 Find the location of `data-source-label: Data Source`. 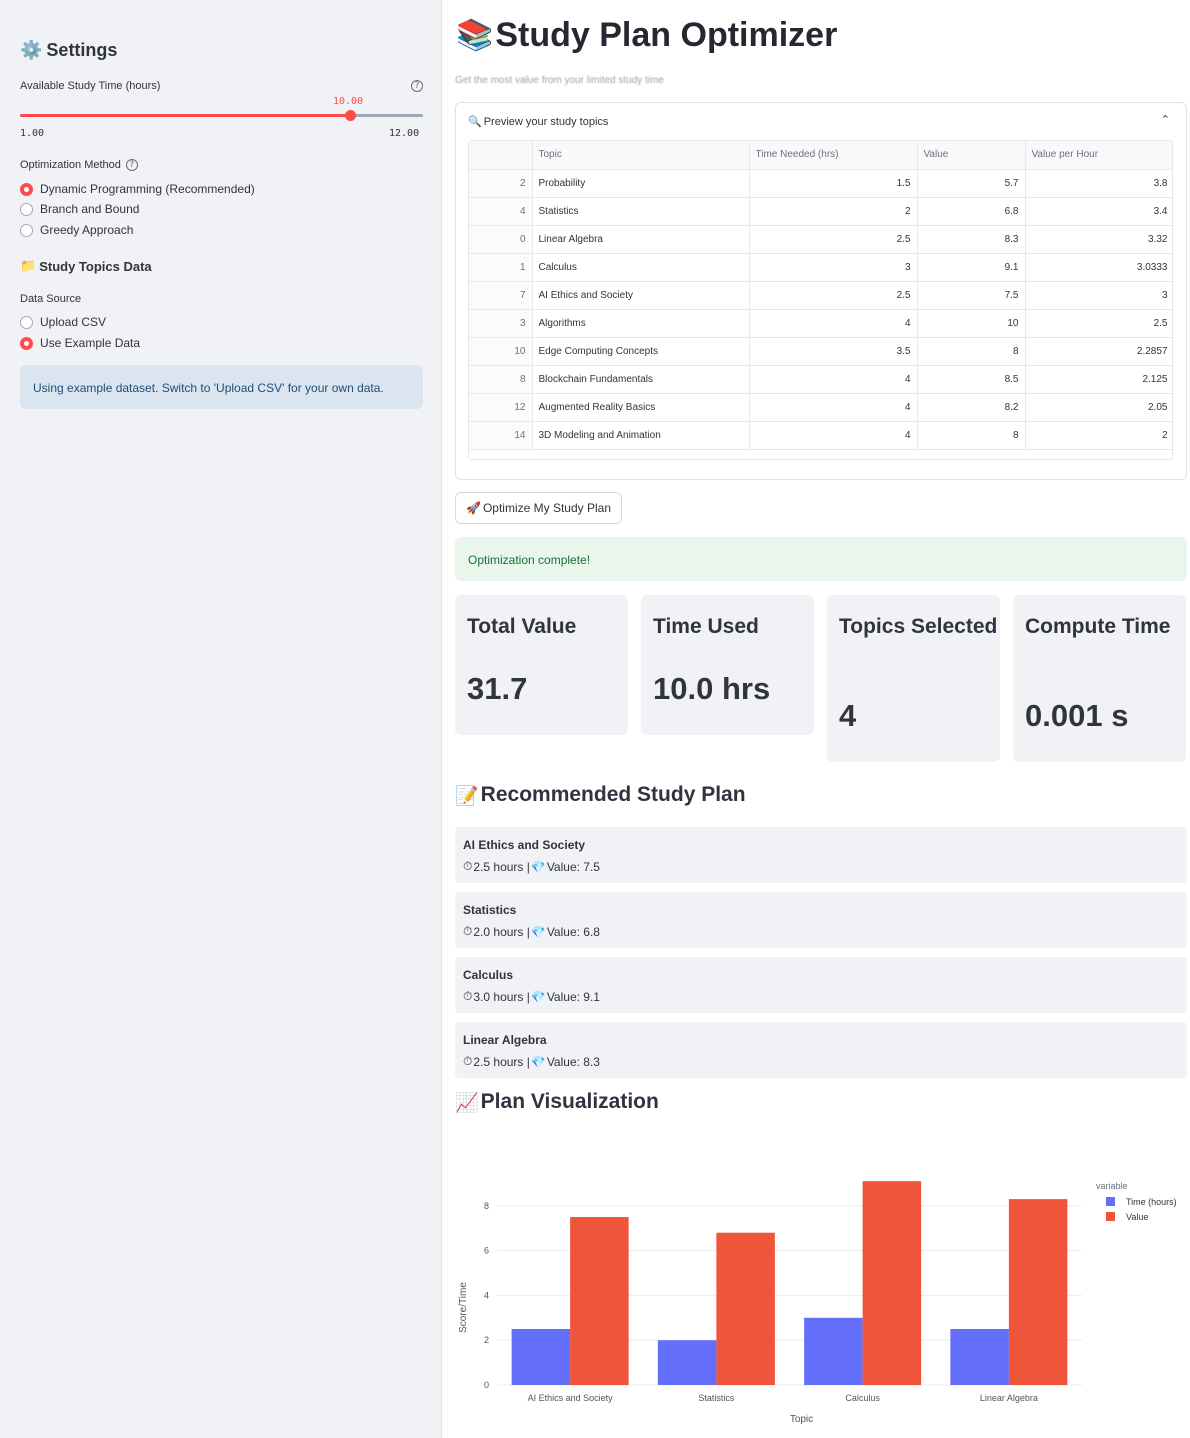

data-source-label: Data Source is located at coordinates (51, 299).